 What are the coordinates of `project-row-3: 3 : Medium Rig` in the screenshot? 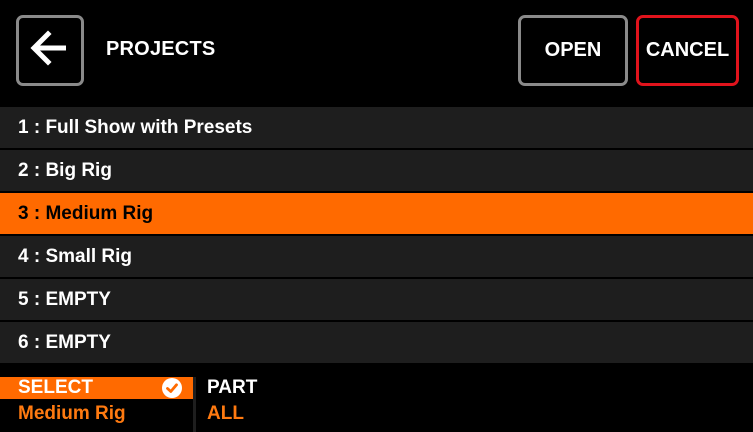 It's located at (376, 213).